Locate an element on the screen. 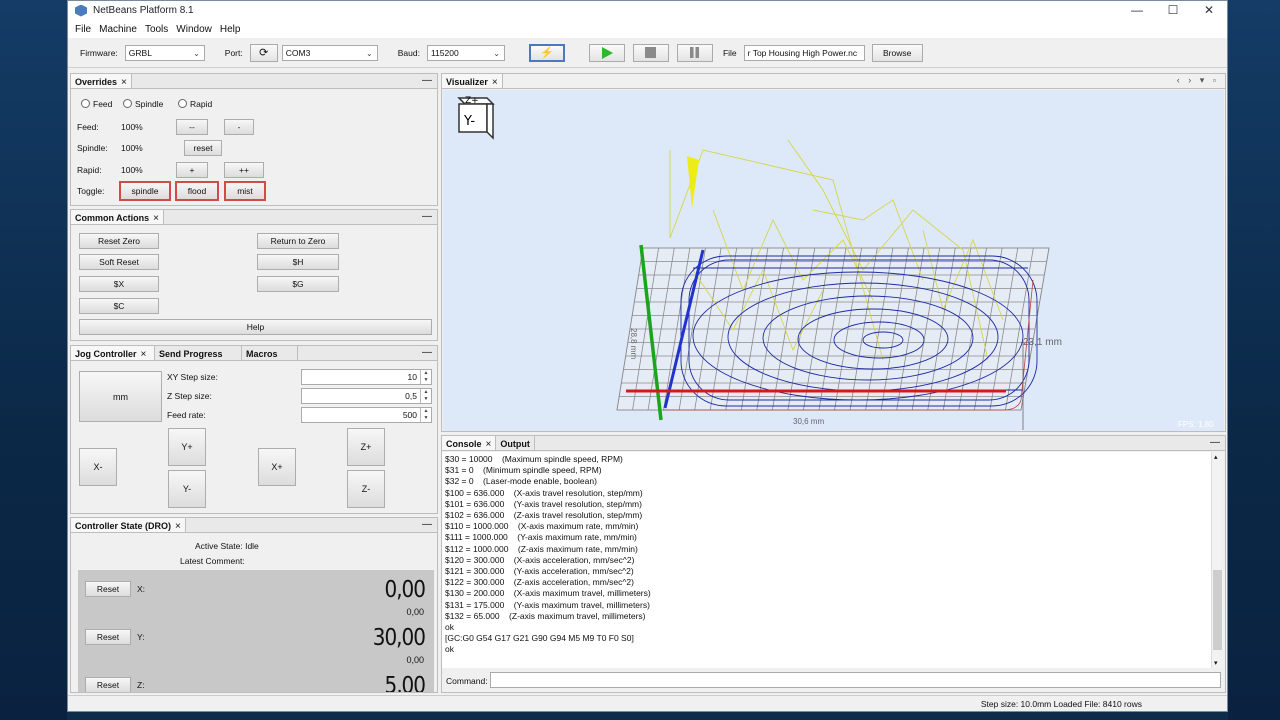 The image size is (1280, 720). stop-button is located at coordinates (650, 52).